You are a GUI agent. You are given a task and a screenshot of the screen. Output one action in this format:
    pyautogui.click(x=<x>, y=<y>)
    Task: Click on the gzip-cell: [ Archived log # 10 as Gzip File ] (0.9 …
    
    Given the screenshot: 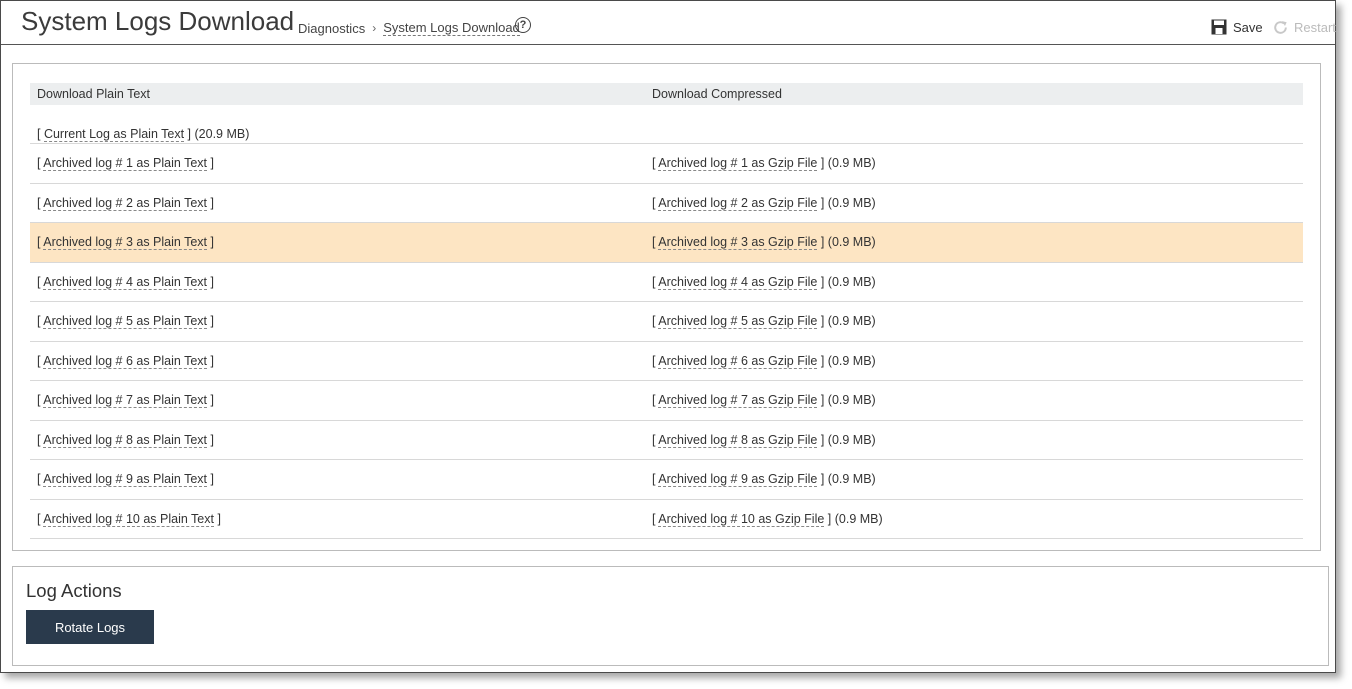 What is the action you would take?
    pyautogui.click(x=767, y=519)
    